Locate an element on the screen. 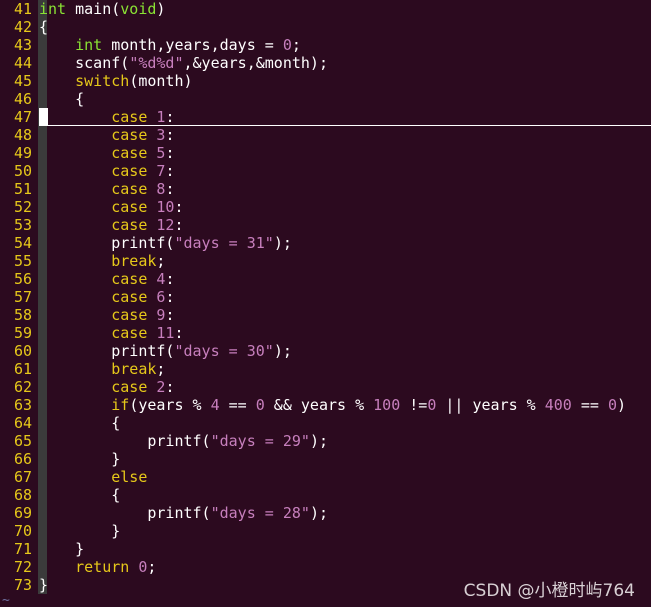  code-line: 66 } is located at coordinates (325, 459).